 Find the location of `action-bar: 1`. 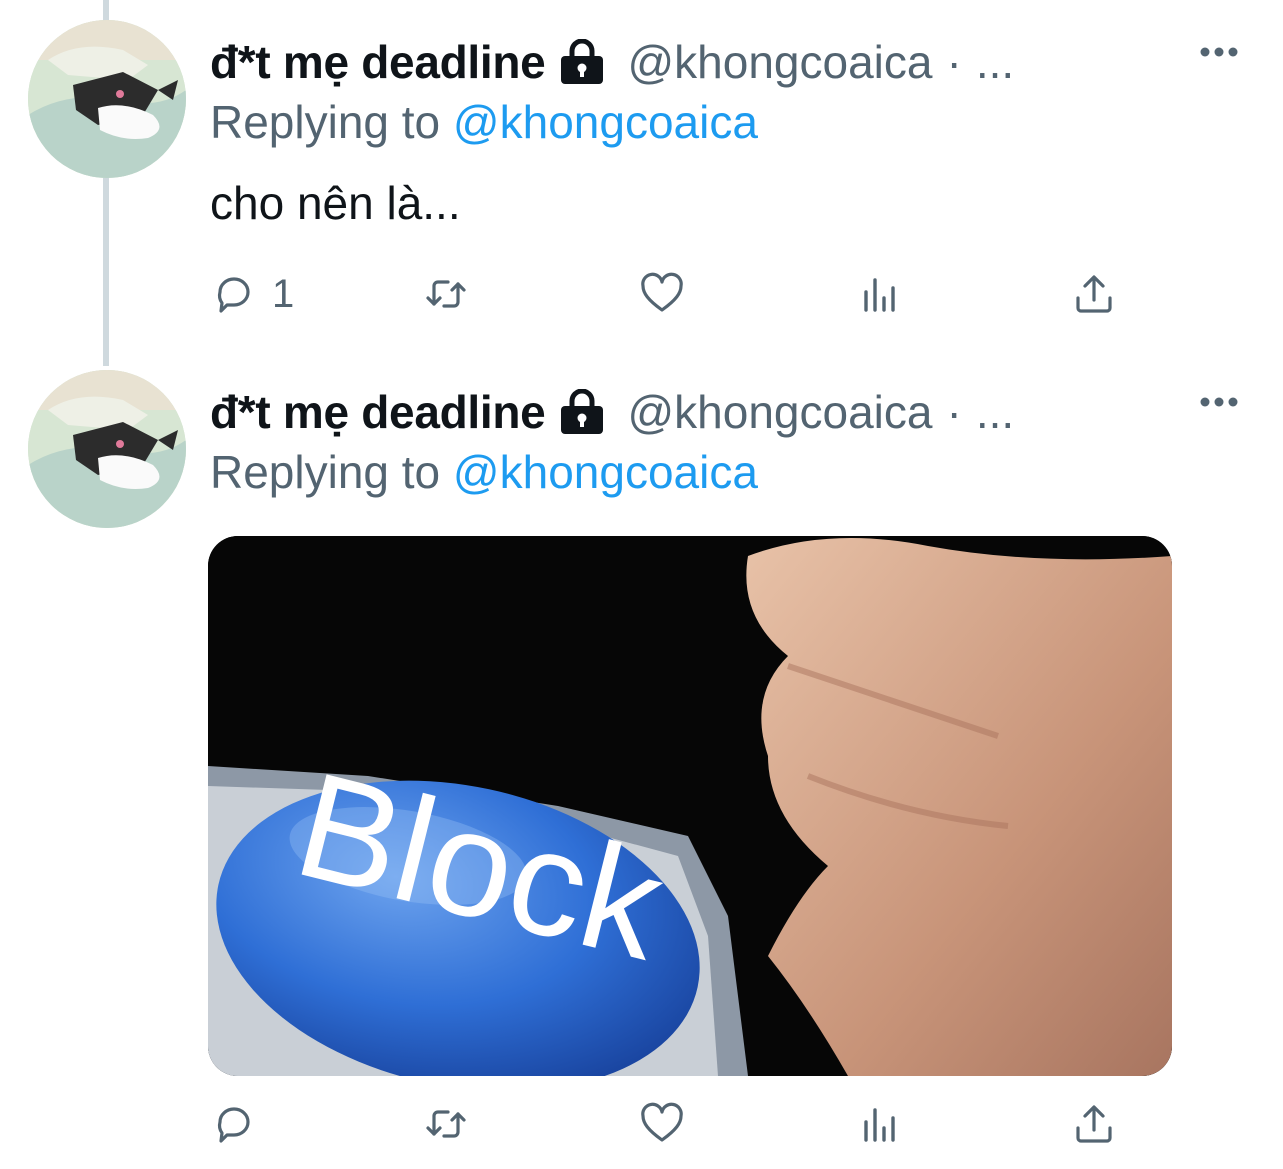

action-bar: 1 is located at coordinates (670, 294).